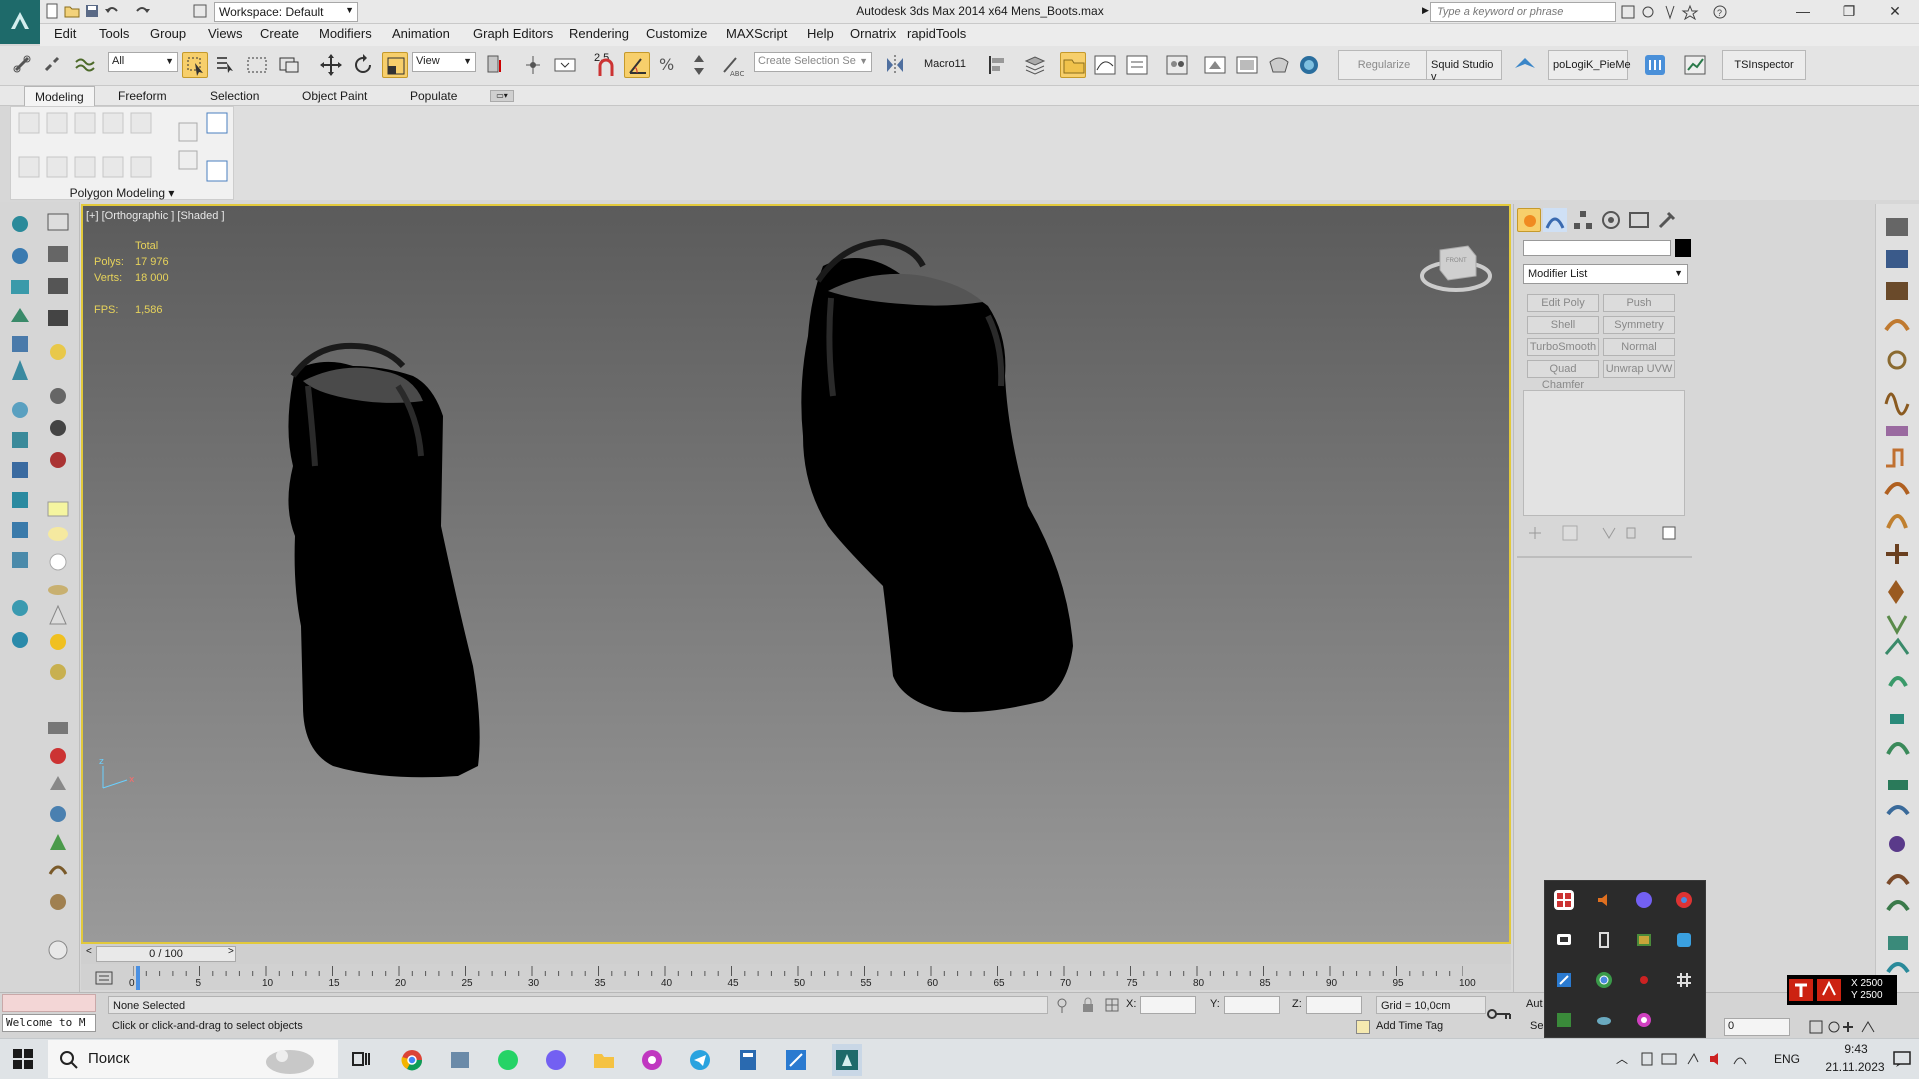  What do you see at coordinates (1803, 12) in the screenshot?
I see `minimize-button: —` at bounding box center [1803, 12].